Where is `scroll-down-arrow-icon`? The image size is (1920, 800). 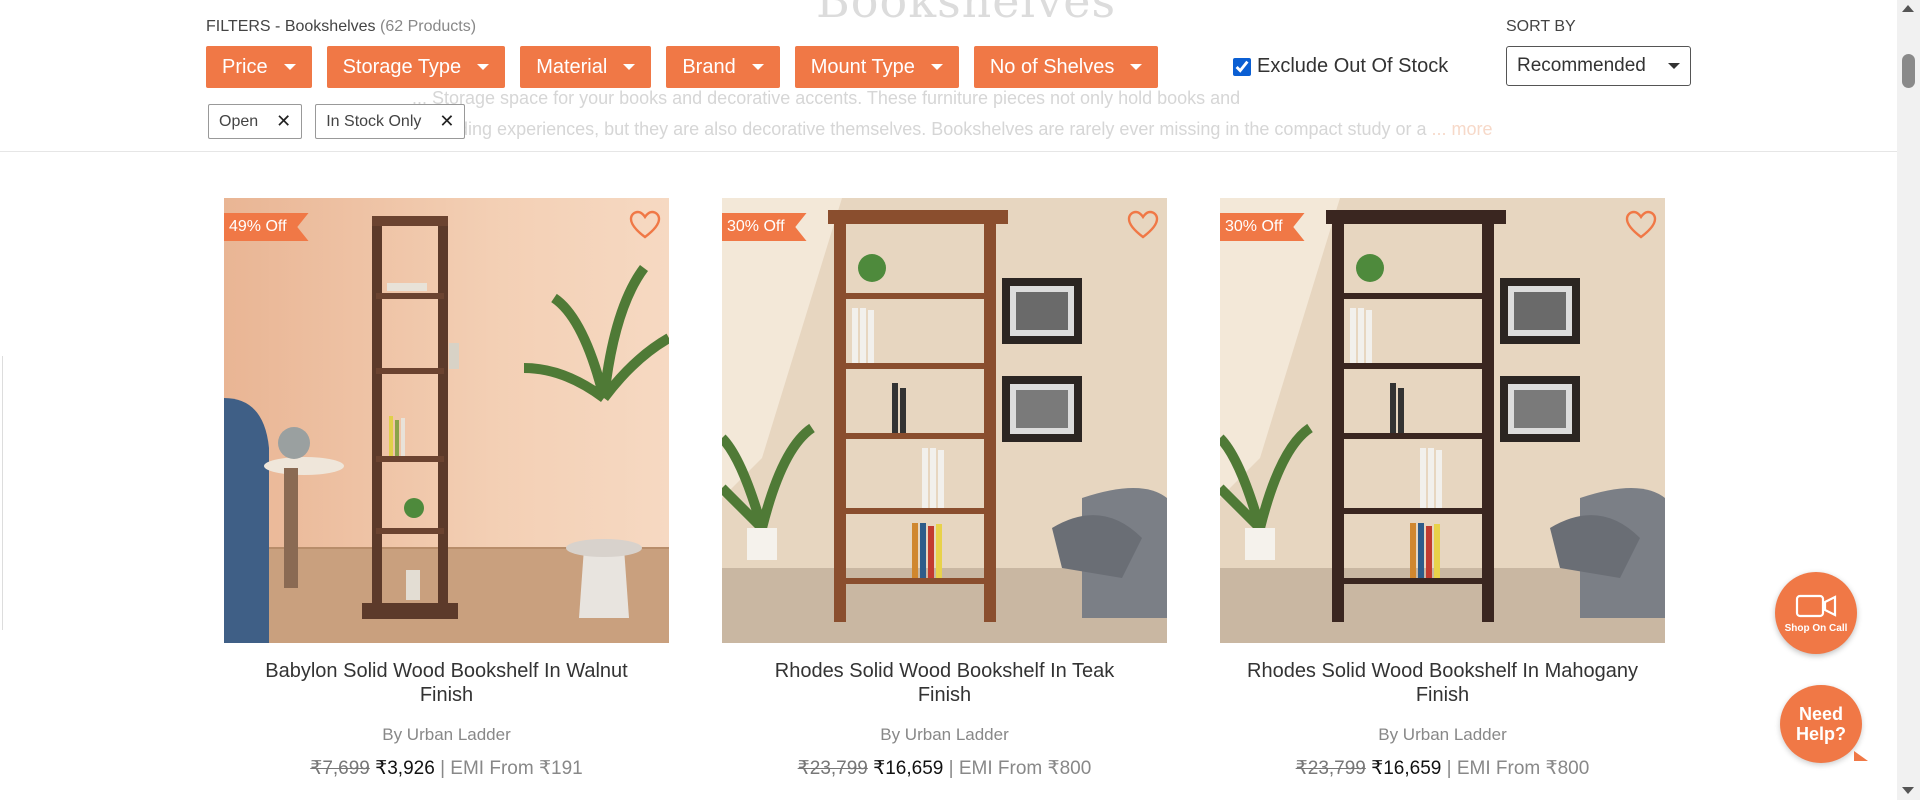 scroll-down-arrow-icon is located at coordinates (1908, 790).